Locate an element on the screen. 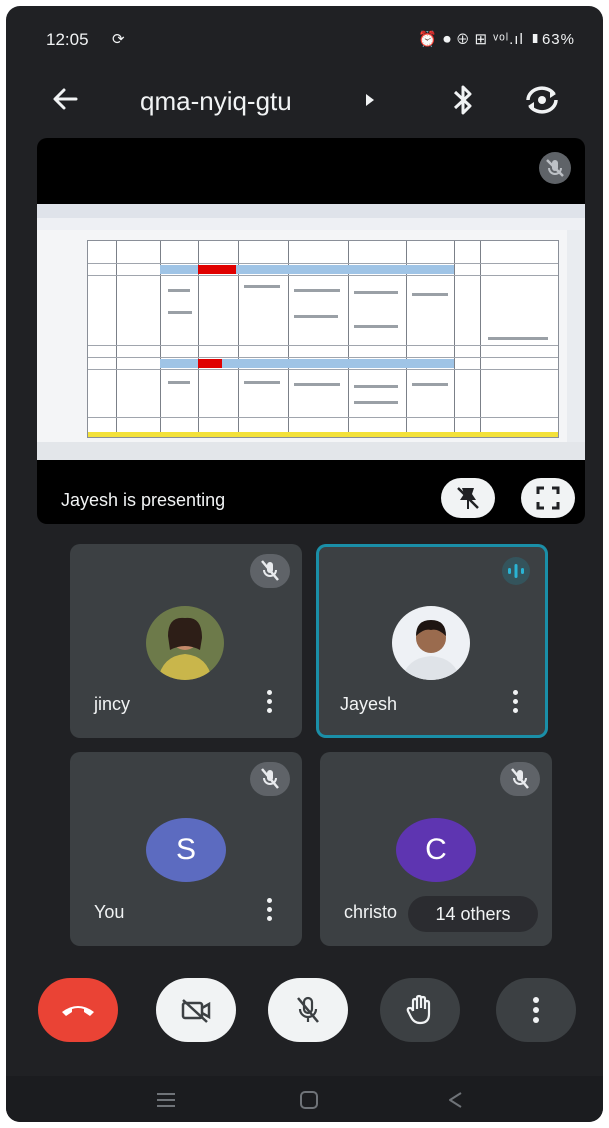 This screenshot has width=609, height=1128. call-controls is located at coordinates (304, 1015).